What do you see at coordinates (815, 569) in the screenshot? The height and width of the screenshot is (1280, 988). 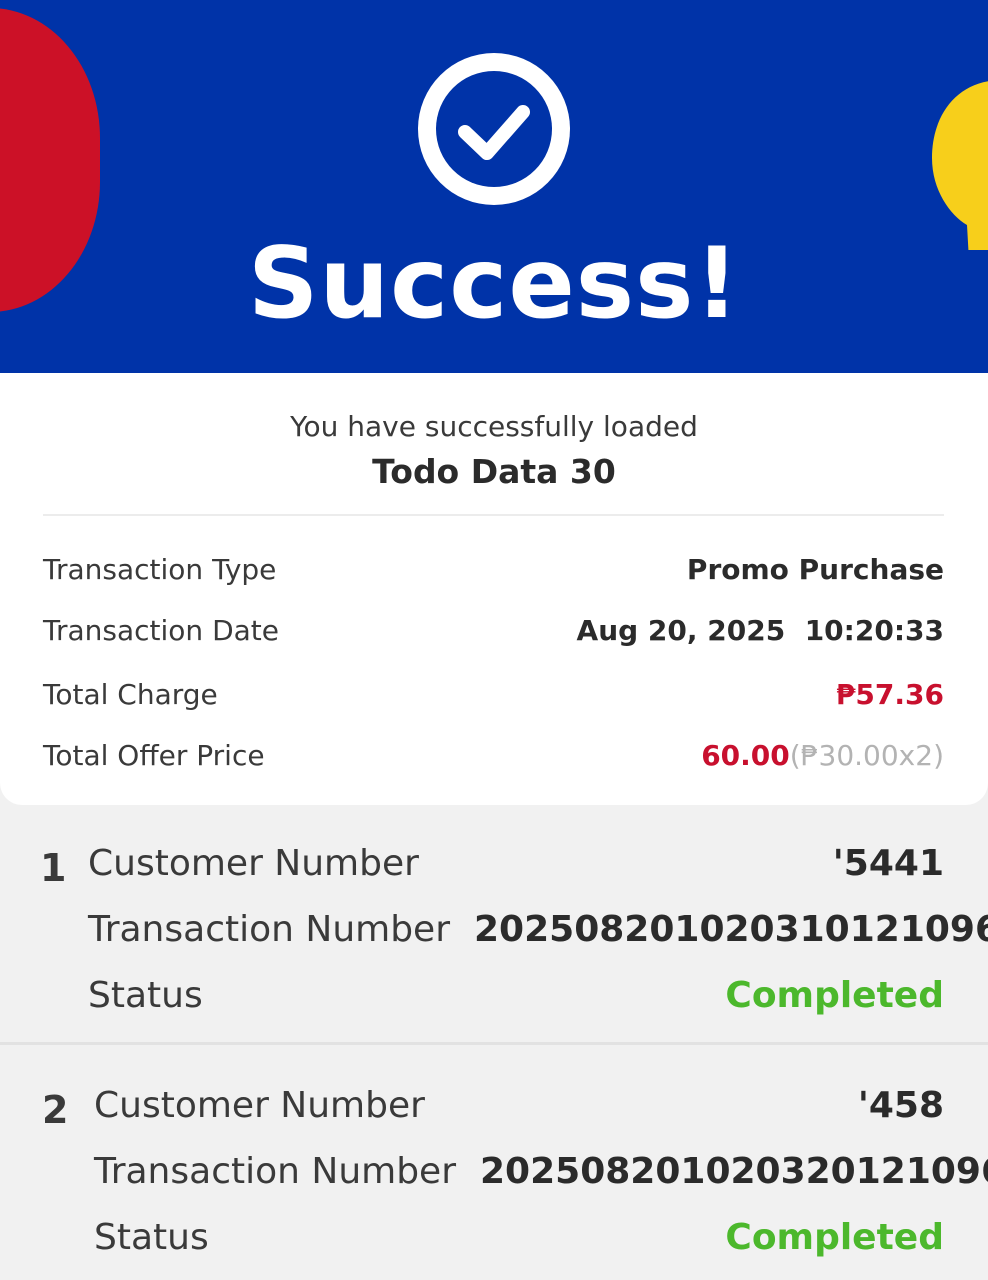 I see `transaction-type-value: Promo Purchase` at bounding box center [815, 569].